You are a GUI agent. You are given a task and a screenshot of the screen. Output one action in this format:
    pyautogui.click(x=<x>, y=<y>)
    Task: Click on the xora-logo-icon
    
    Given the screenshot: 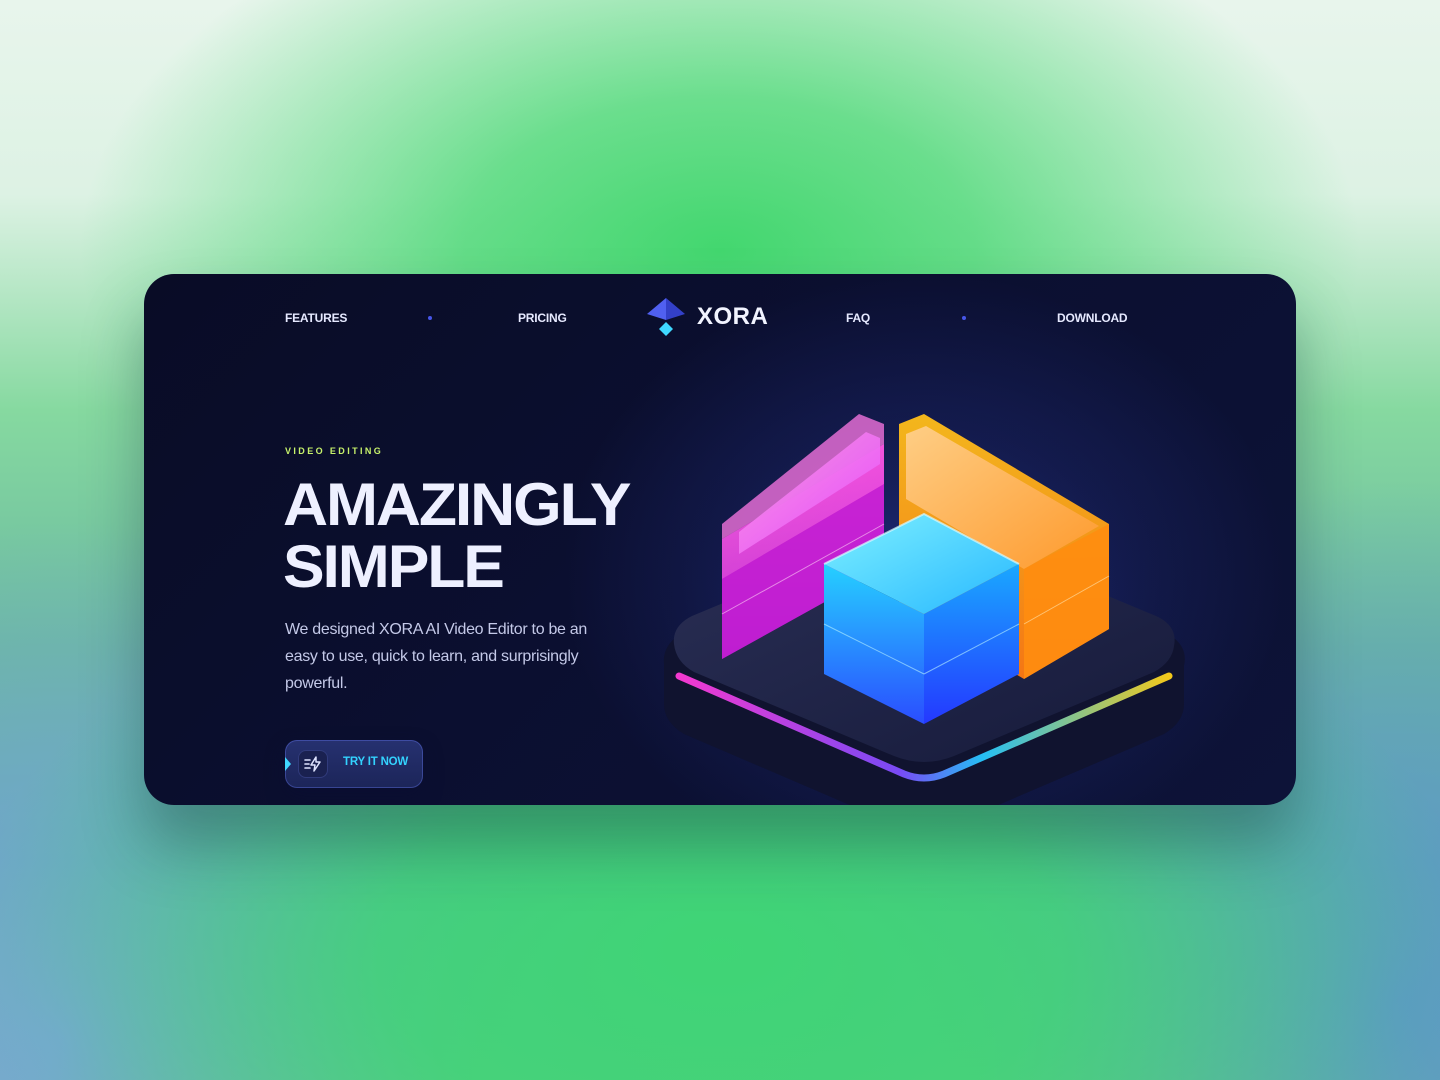 What is the action you would take?
    pyautogui.click(x=666, y=317)
    